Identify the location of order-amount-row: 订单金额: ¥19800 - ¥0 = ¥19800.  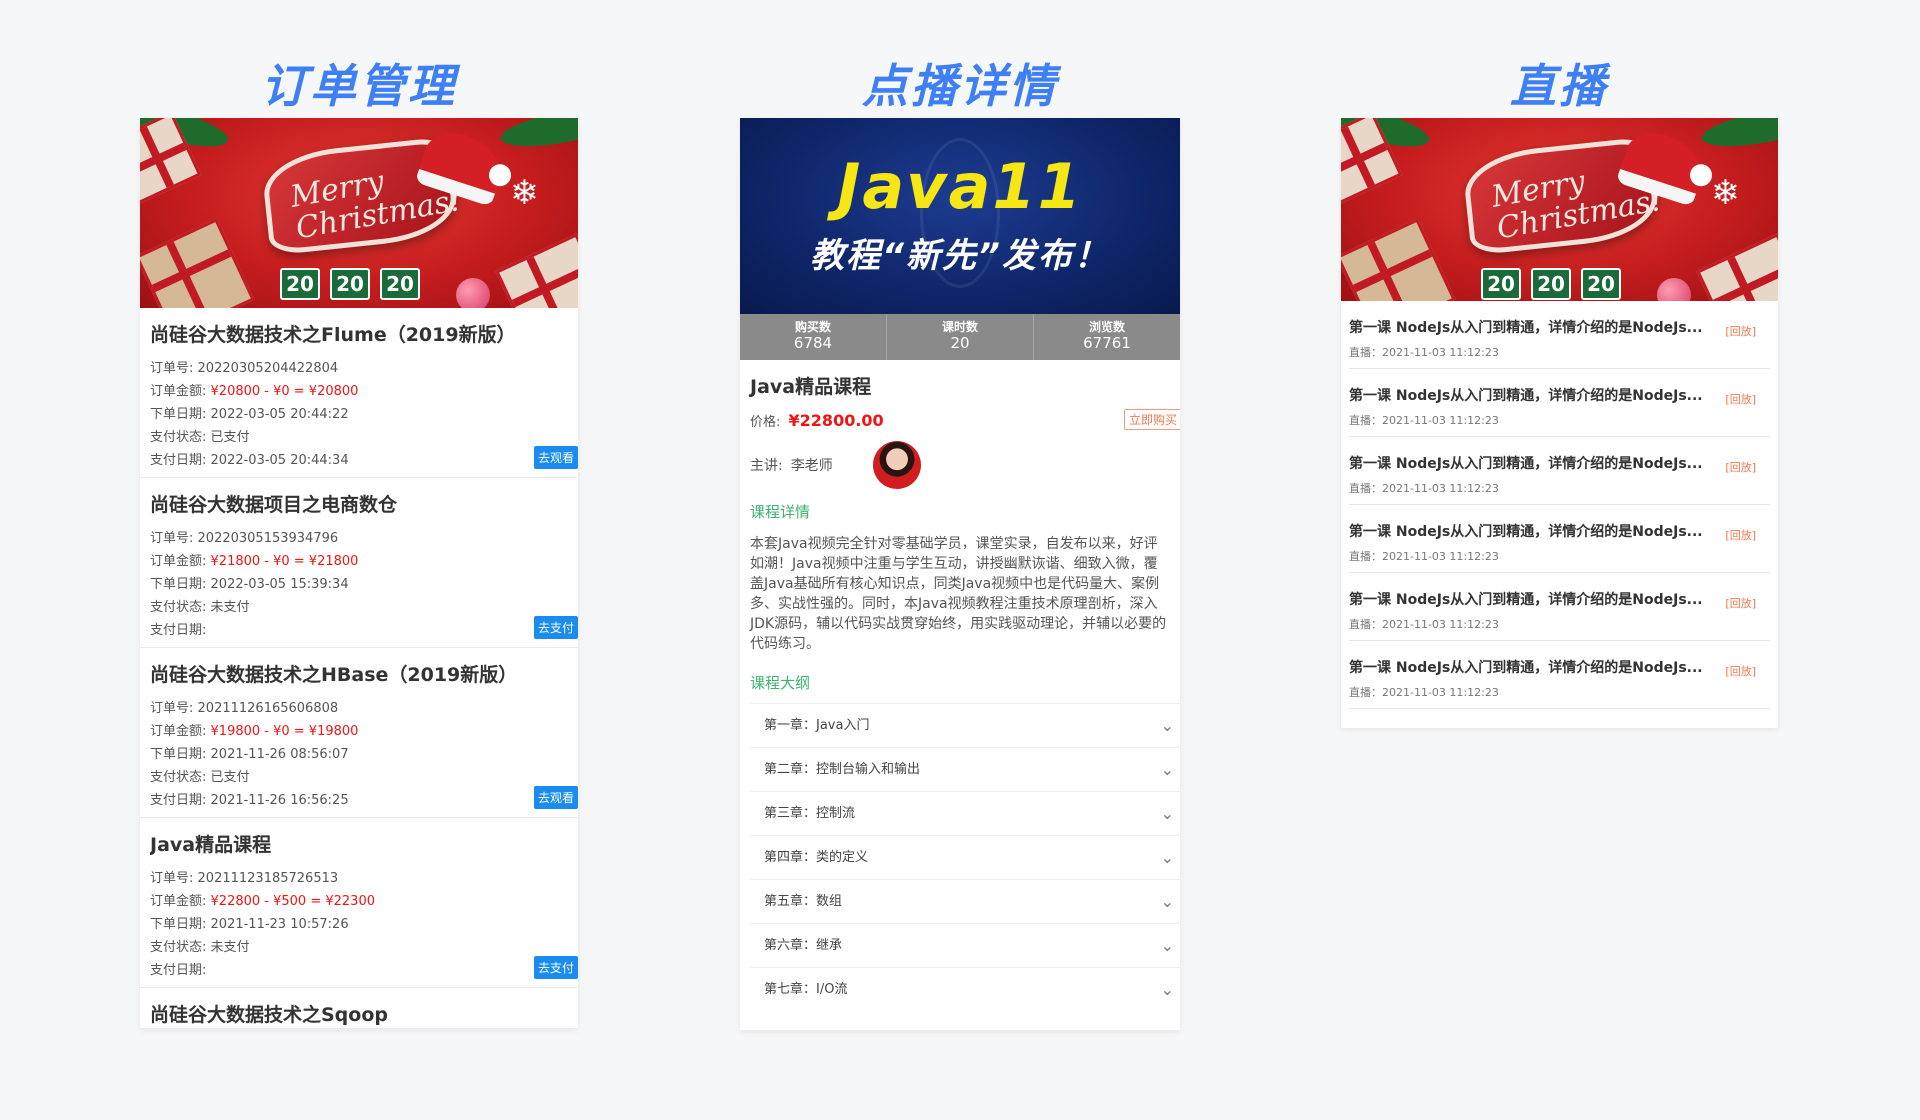
(359, 731).